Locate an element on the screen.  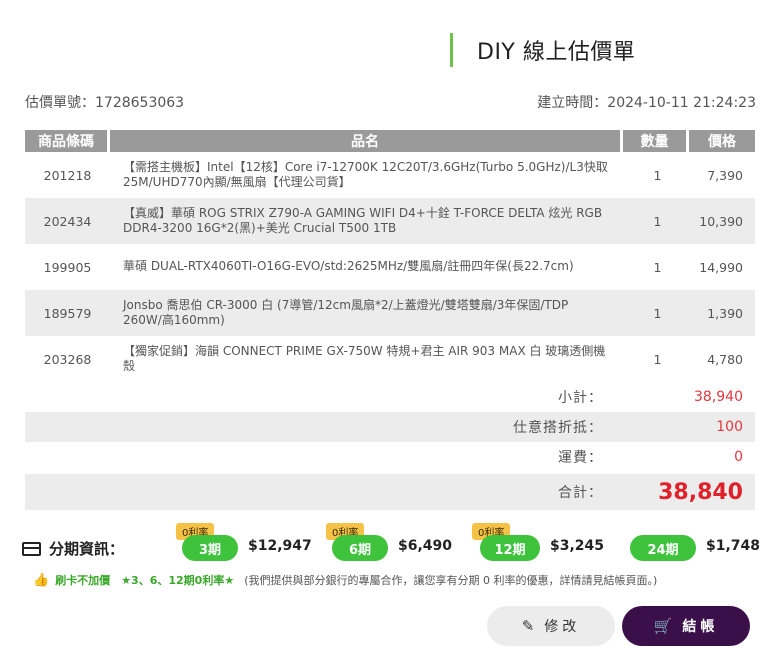
product-code: 199905 is located at coordinates (67, 267).